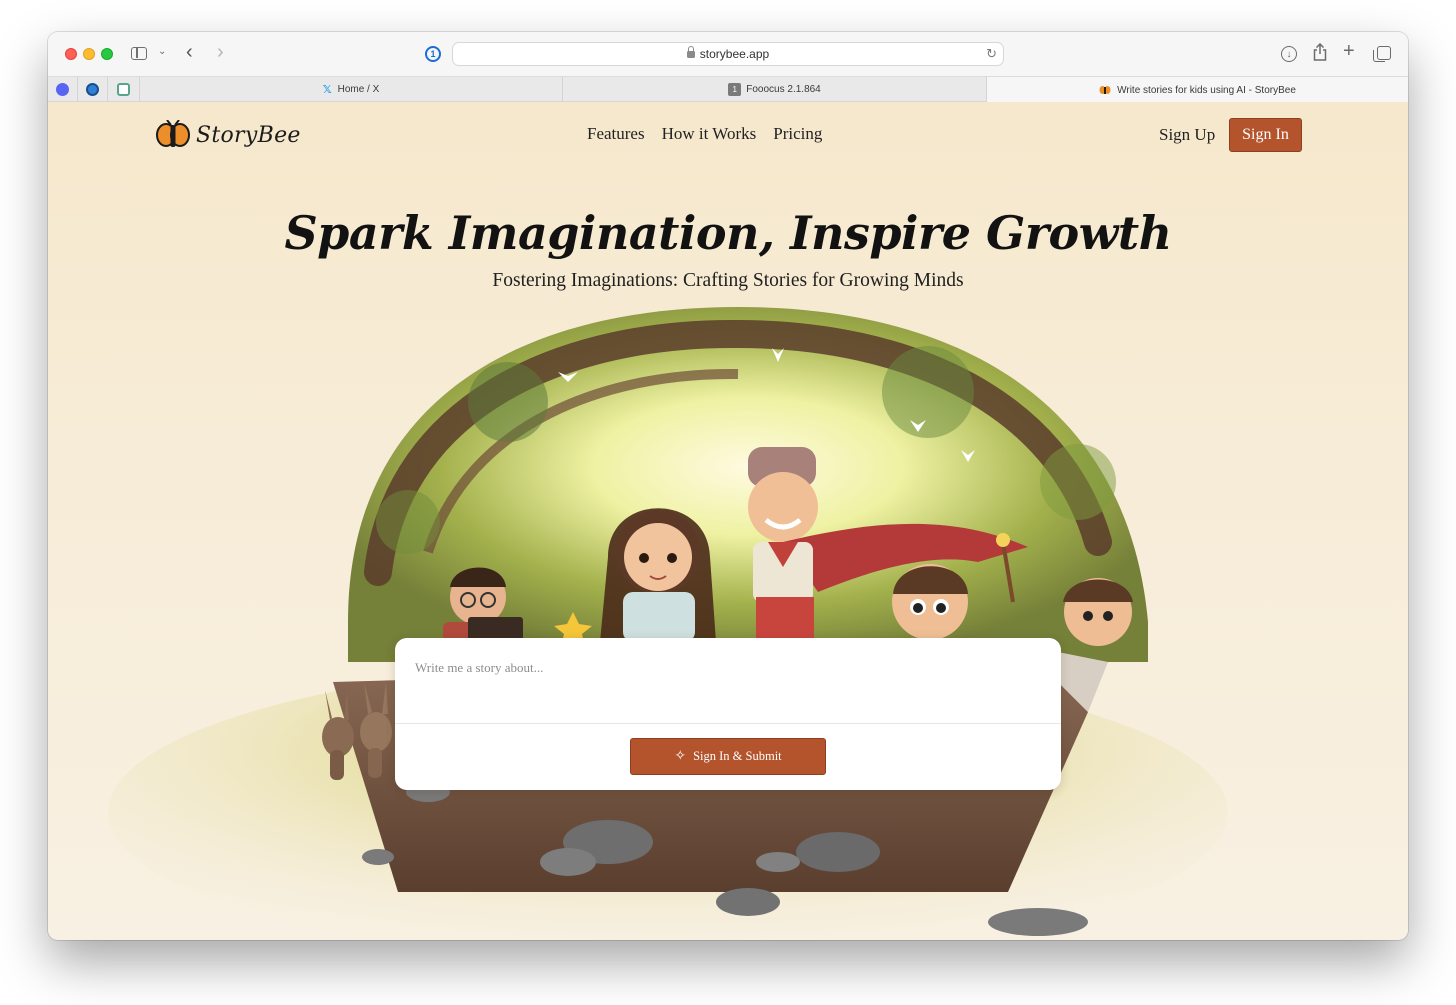  Describe the element at coordinates (220, 52) in the screenshot. I see `forward-arrow-icon: ›` at that location.